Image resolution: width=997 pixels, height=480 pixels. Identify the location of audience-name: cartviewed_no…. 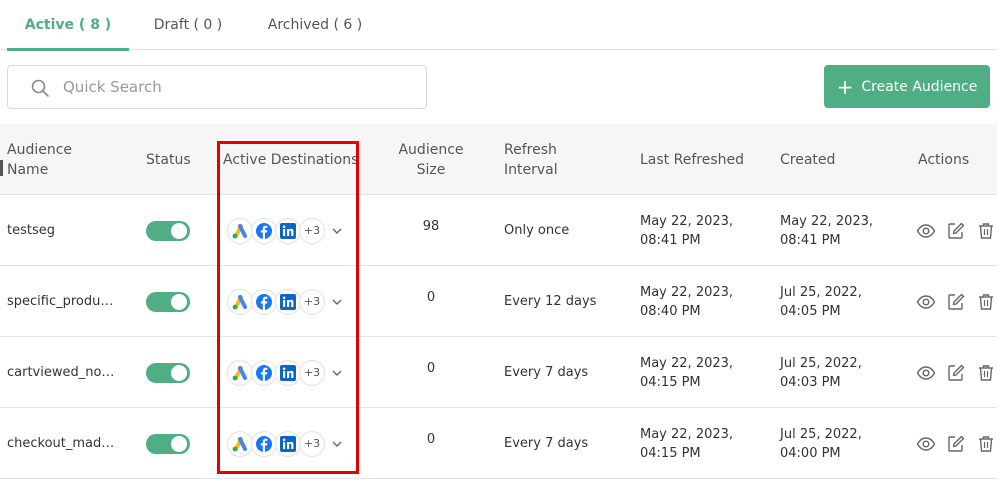
(64, 372).